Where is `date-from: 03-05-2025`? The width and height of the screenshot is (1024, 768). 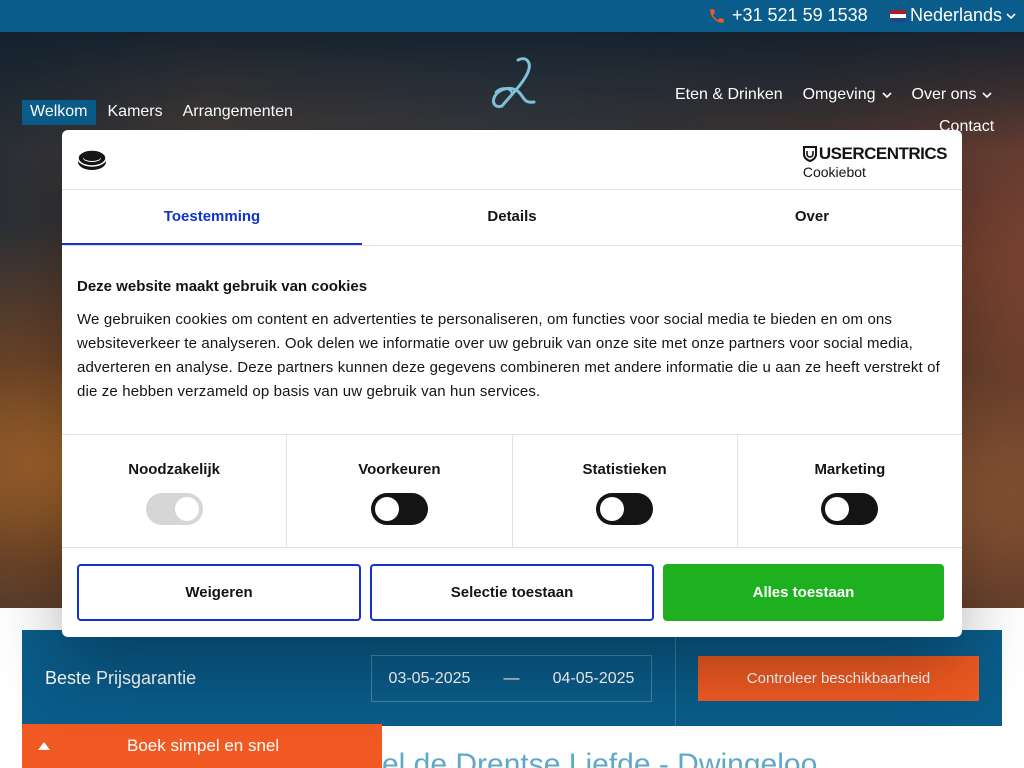 date-from: 03-05-2025 is located at coordinates (430, 679).